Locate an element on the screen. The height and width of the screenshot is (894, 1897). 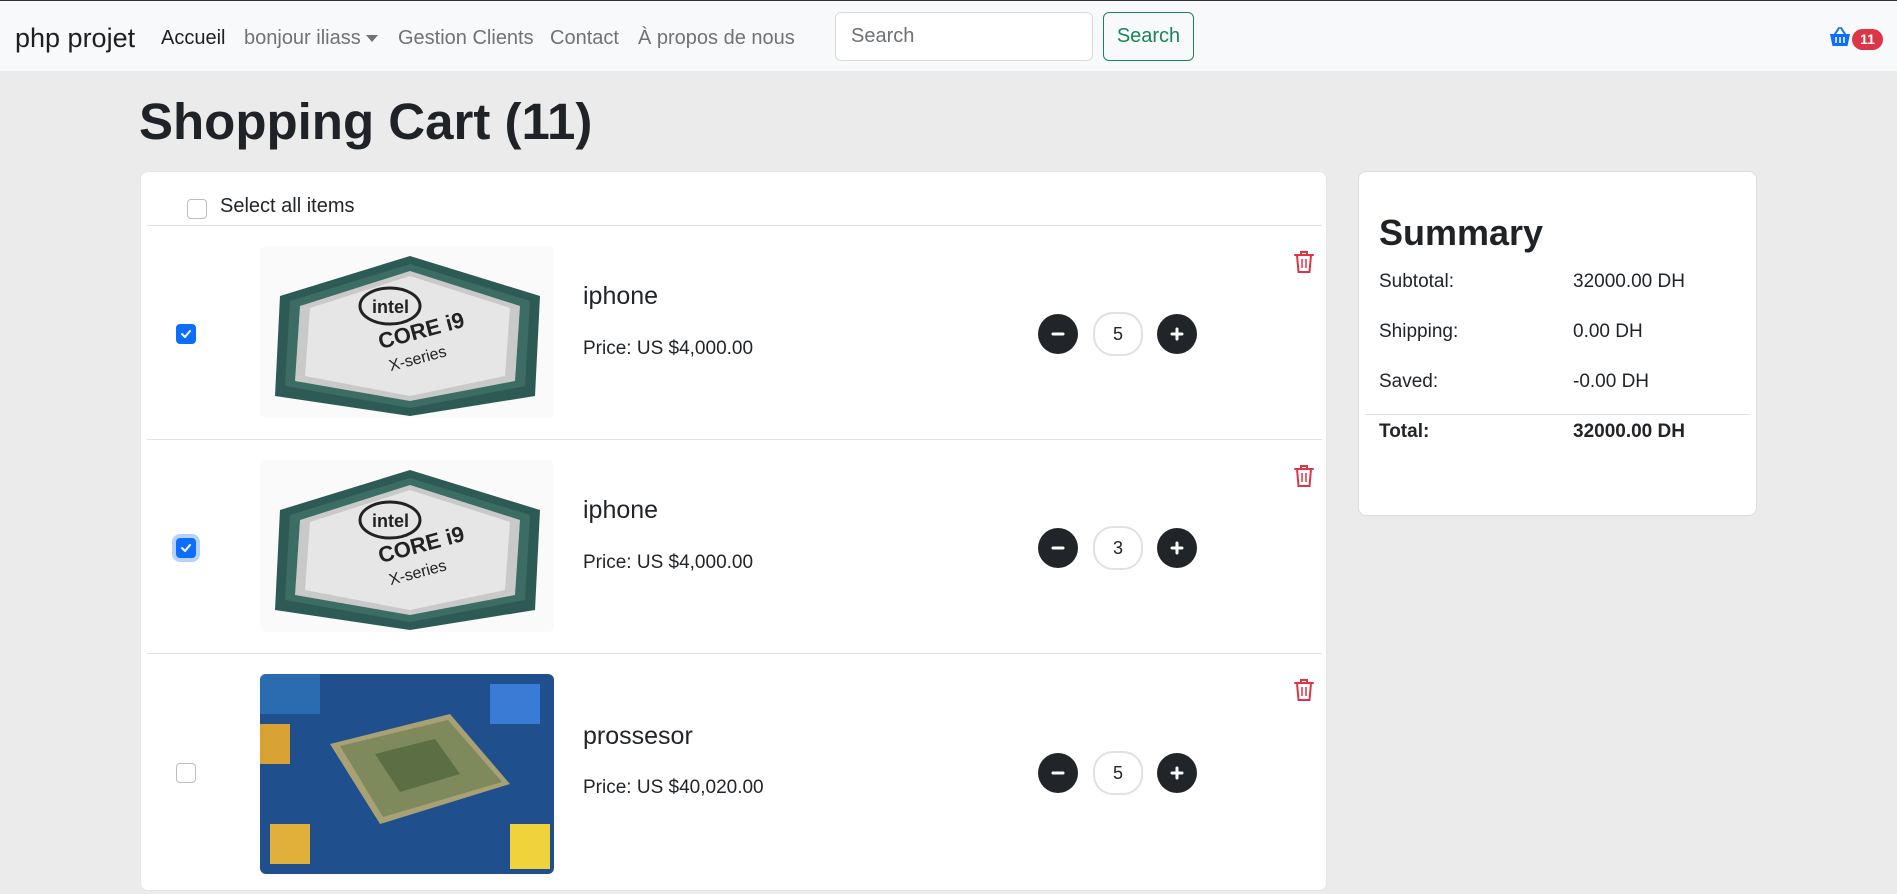
select-all-checkbox is located at coordinates (197, 209).